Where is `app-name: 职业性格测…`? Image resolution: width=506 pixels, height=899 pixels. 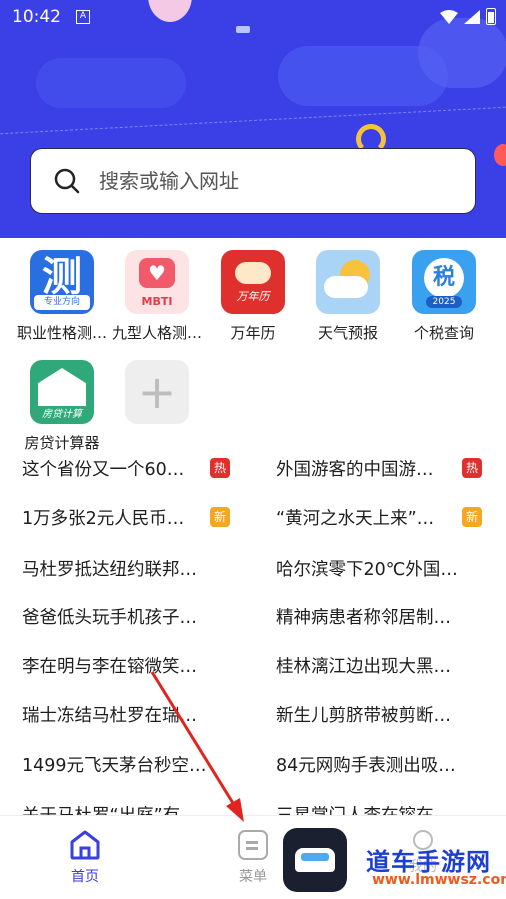
app-name: 职业性格测… is located at coordinates (61, 333).